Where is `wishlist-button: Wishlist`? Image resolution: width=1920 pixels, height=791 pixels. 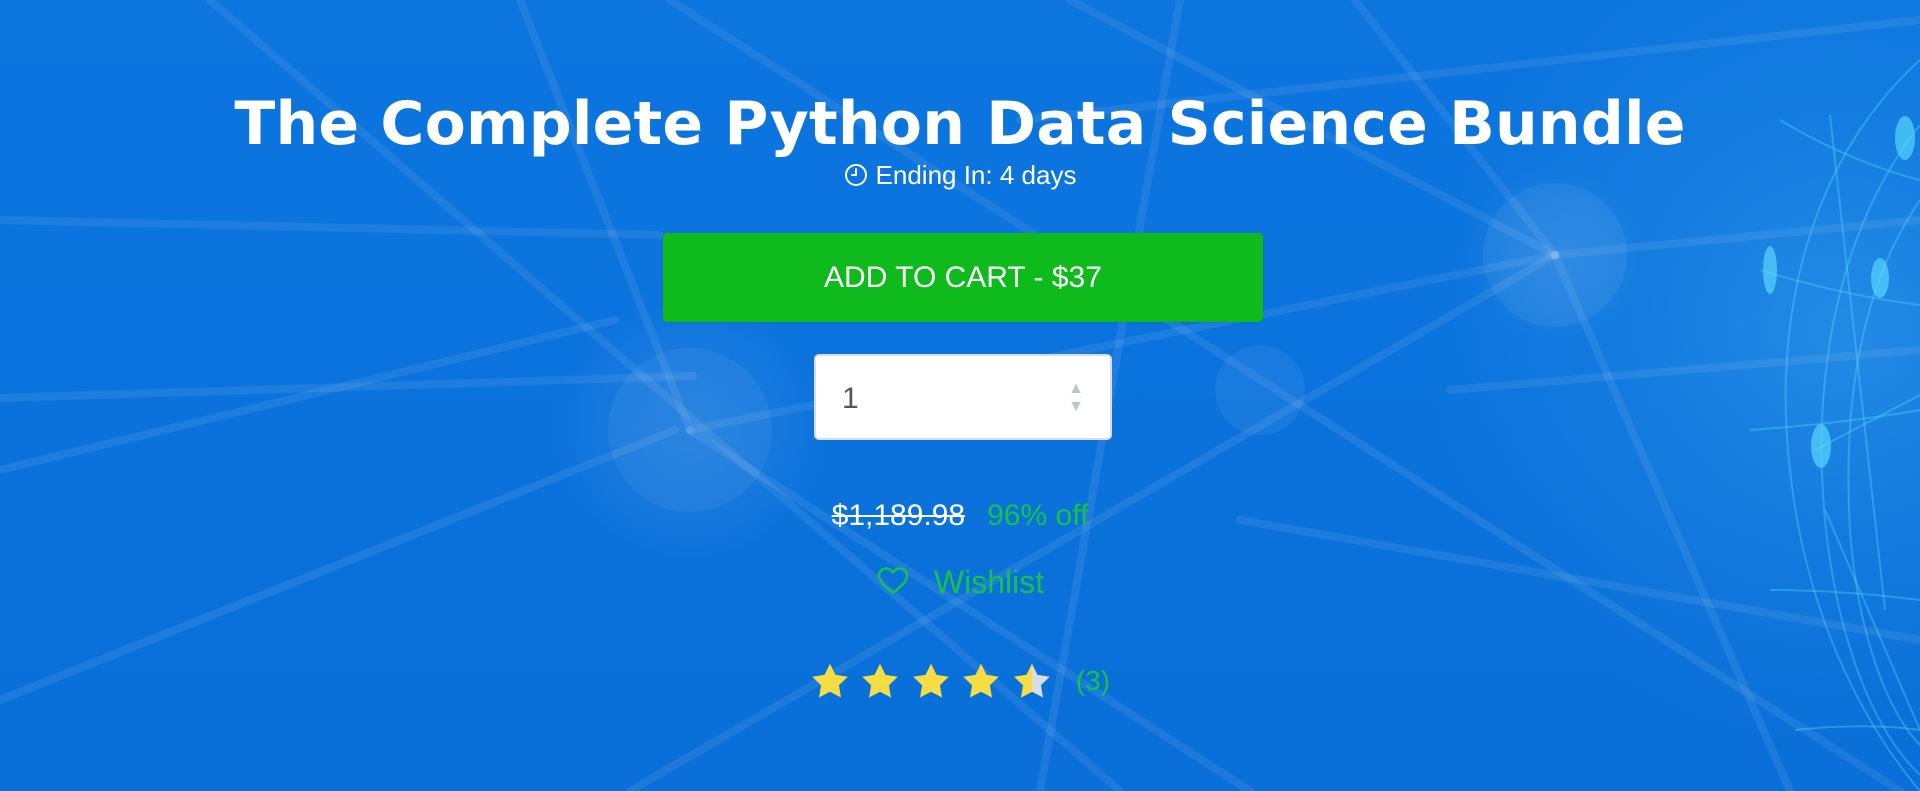 wishlist-button: Wishlist is located at coordinates (960, 582).